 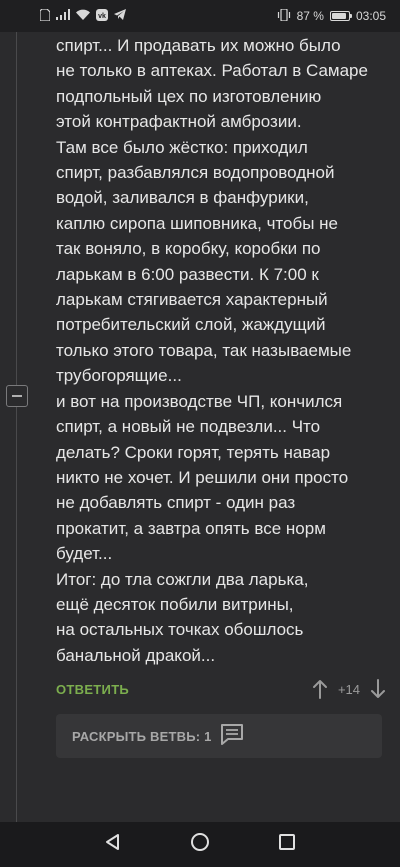 I want to click on vibrate-icon, so click(x=284, y=15).